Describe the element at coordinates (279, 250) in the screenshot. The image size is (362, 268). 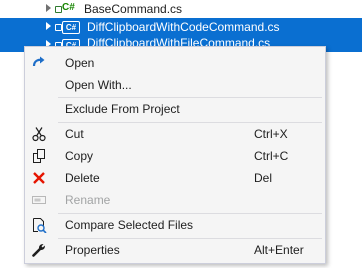
I see `menu-item-shortcut: Alt+Enter` at that location.